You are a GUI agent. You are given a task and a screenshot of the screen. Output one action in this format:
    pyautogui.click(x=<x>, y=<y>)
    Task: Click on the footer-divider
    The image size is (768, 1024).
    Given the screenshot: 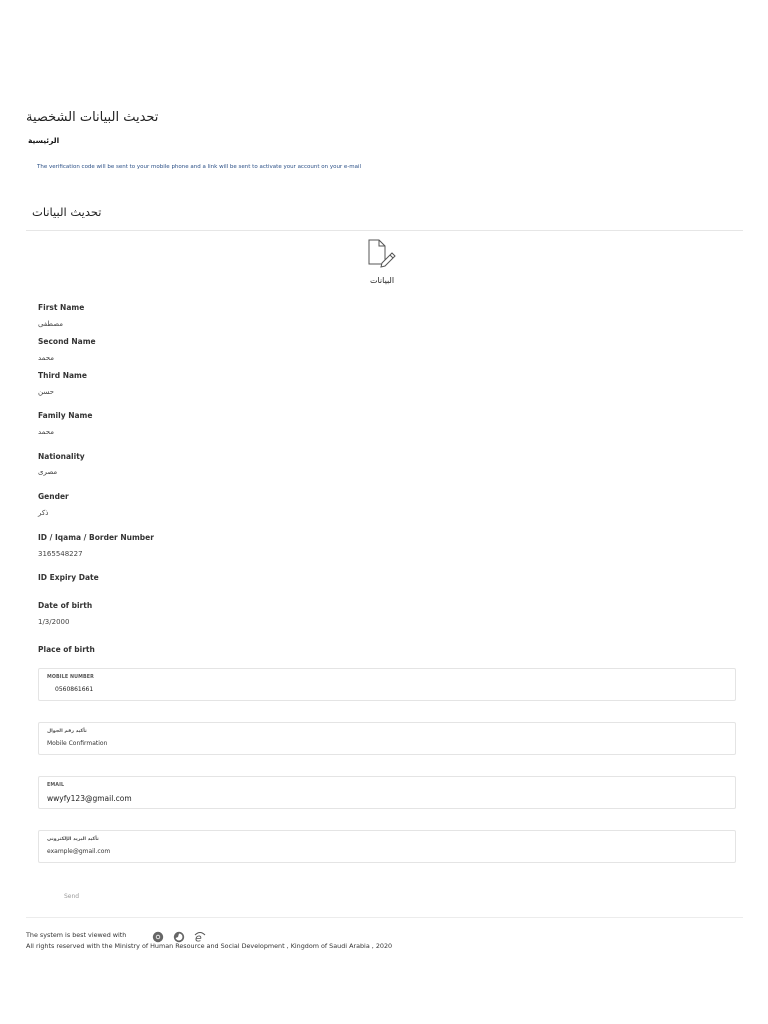 What is the action you would take?
    pyautogui.click(x=384, y=917)
    